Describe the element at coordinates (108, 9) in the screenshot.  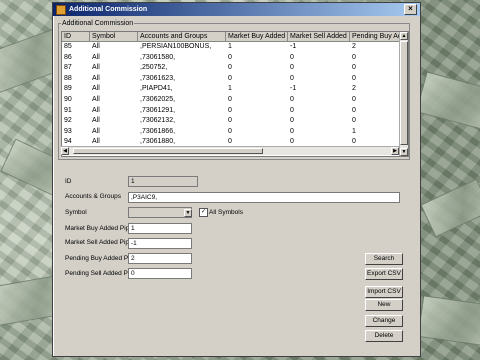
I see `window-title: Additional Commission` at that location.